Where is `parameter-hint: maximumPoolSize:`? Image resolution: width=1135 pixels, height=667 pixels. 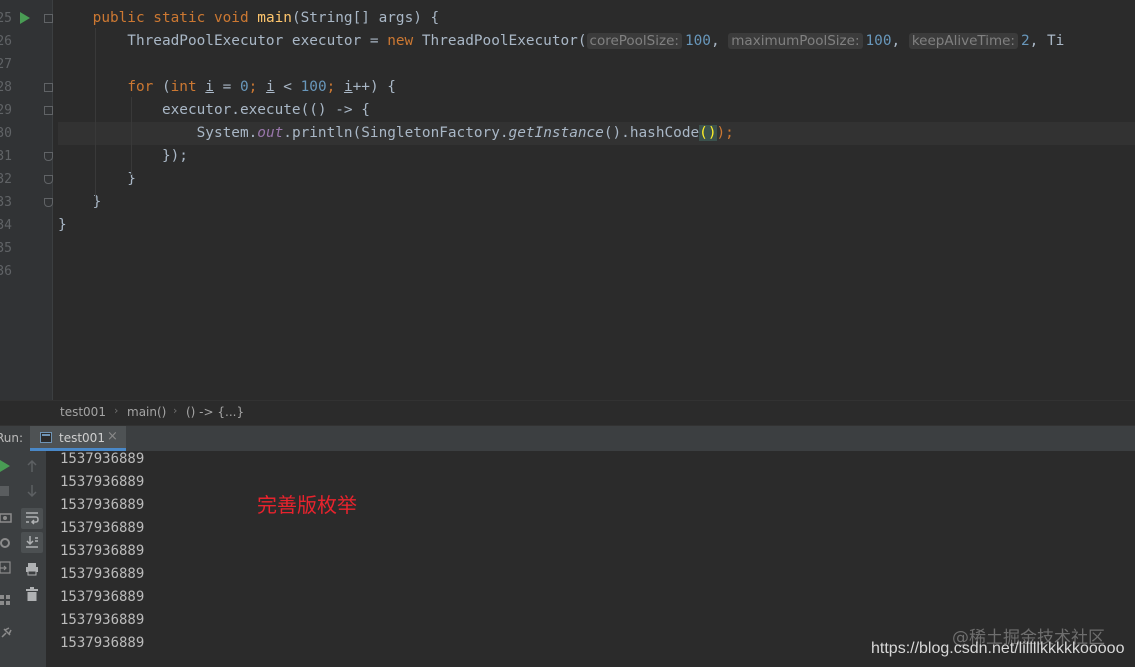
parameter-hint: maximumPoolSize: is located at coordinates (795, 41).